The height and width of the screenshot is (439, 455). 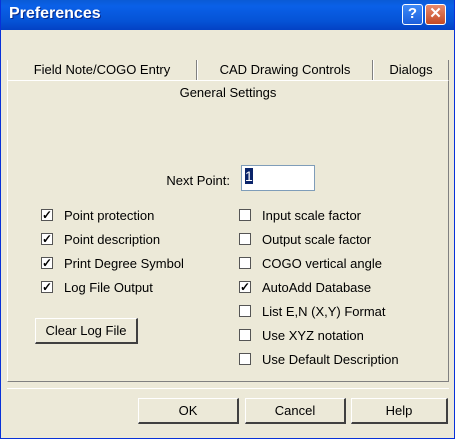 I want to click on checkbox-input-scale-factor: Input scale factor, so click(x=339, y=216).